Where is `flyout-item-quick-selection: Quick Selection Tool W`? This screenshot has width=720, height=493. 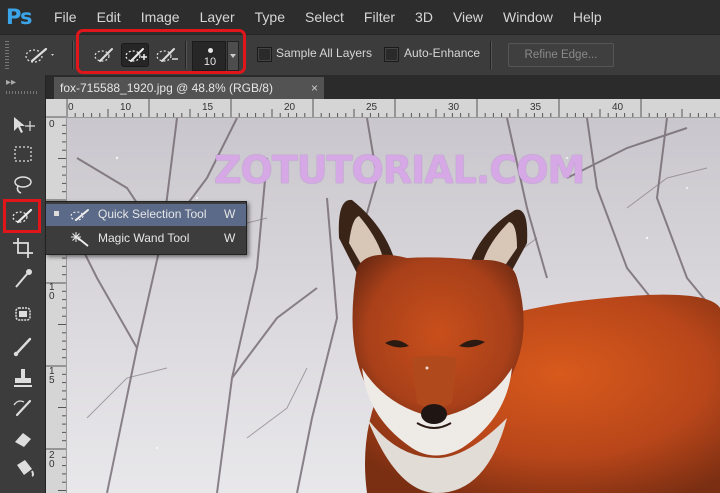 flyout-item-quick-selection: Quick Selection Tool W is located at coordinates (146, 215).